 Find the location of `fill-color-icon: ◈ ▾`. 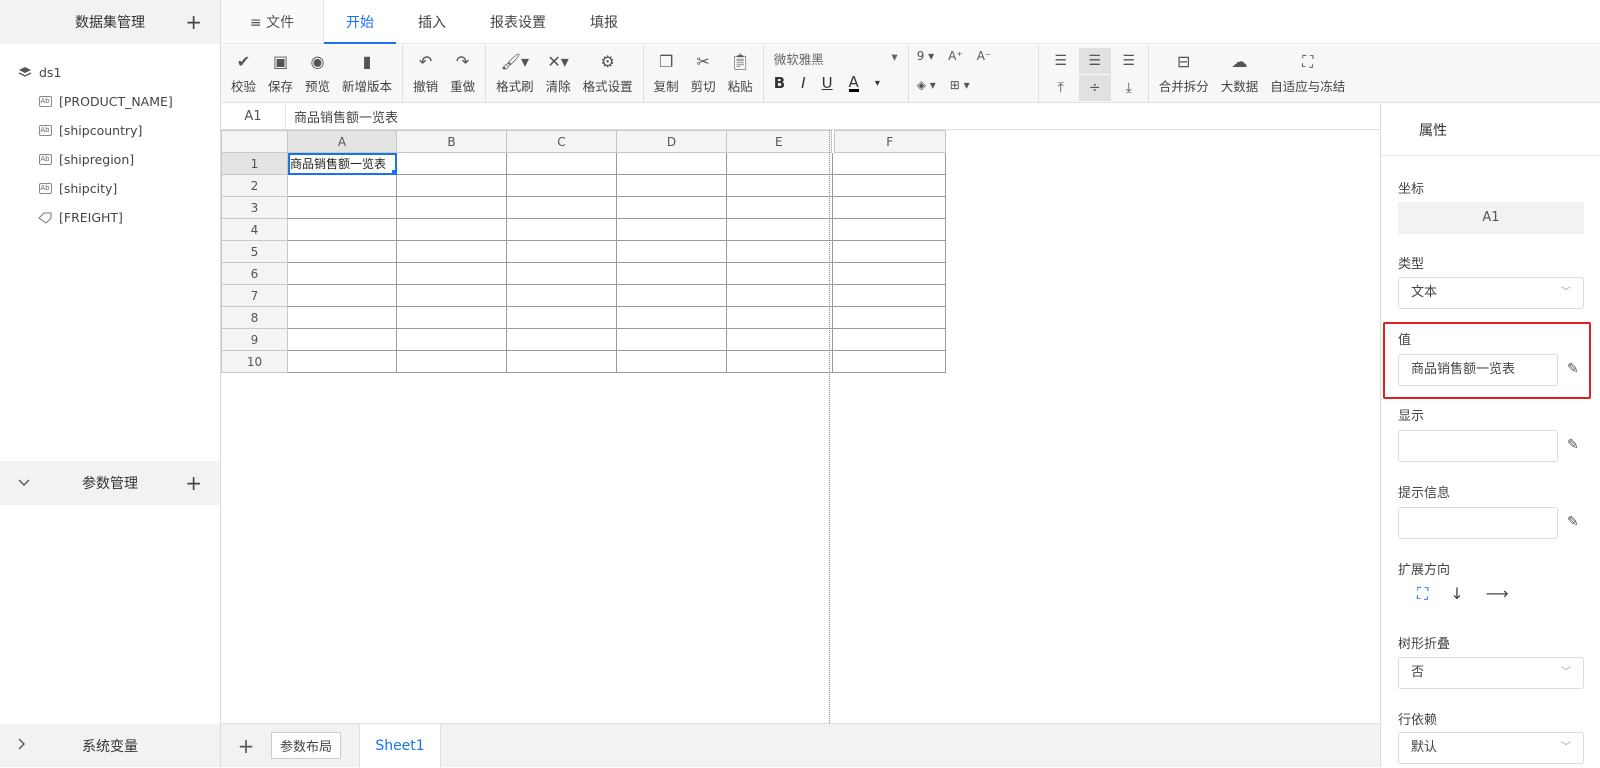

fill-color-icon: ◈ ▾ is located at coordinates (926, 85).